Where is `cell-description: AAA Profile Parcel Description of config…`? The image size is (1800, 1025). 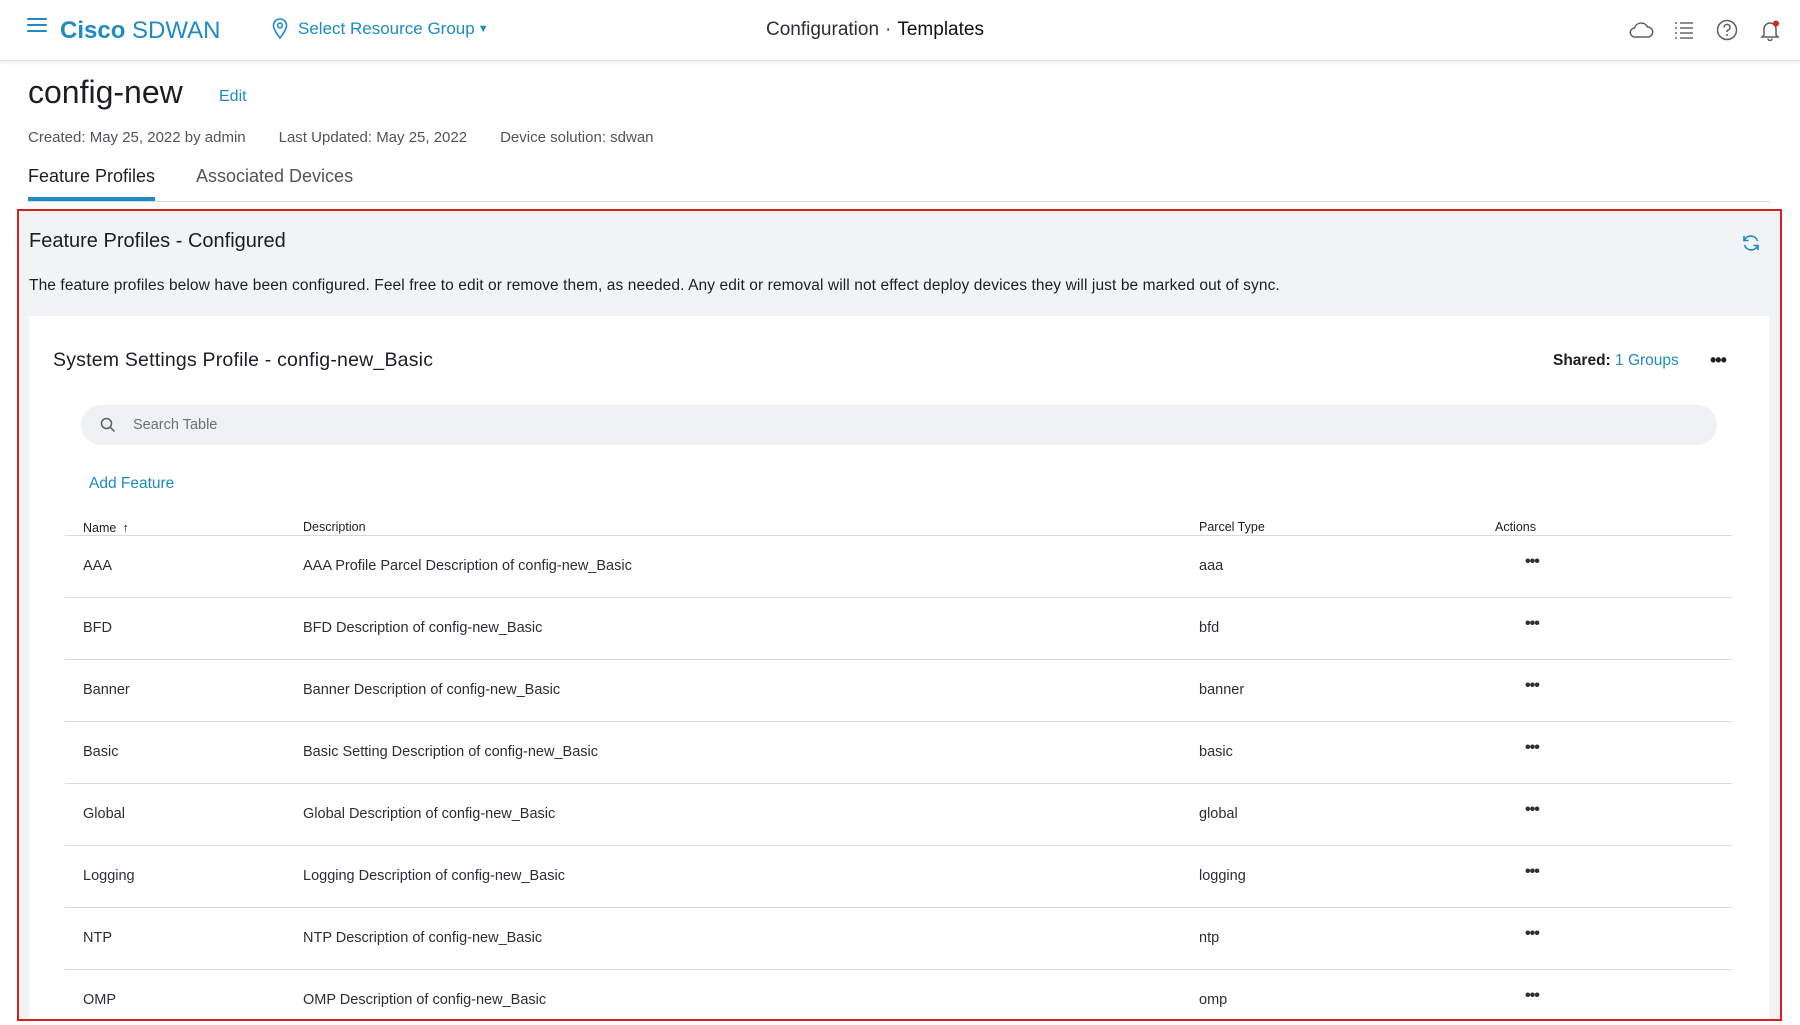
cell-description: AAA Profile Parcel Description of config… is located at coordinates (467, 566).